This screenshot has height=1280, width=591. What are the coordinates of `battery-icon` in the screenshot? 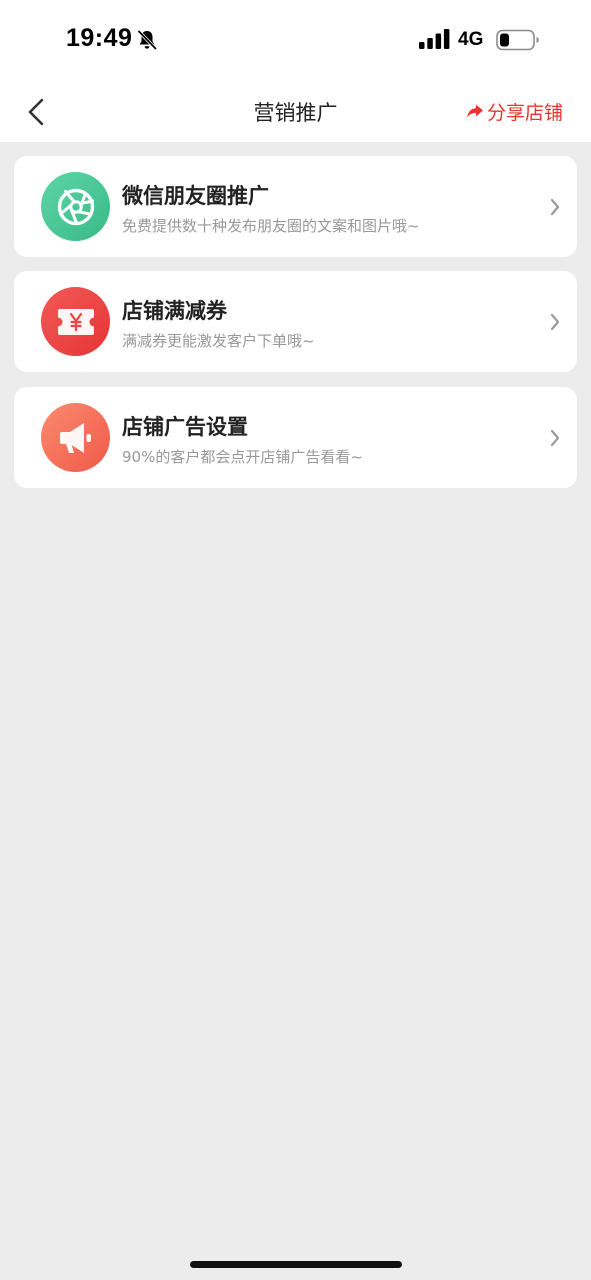 It's located at (517, 40).